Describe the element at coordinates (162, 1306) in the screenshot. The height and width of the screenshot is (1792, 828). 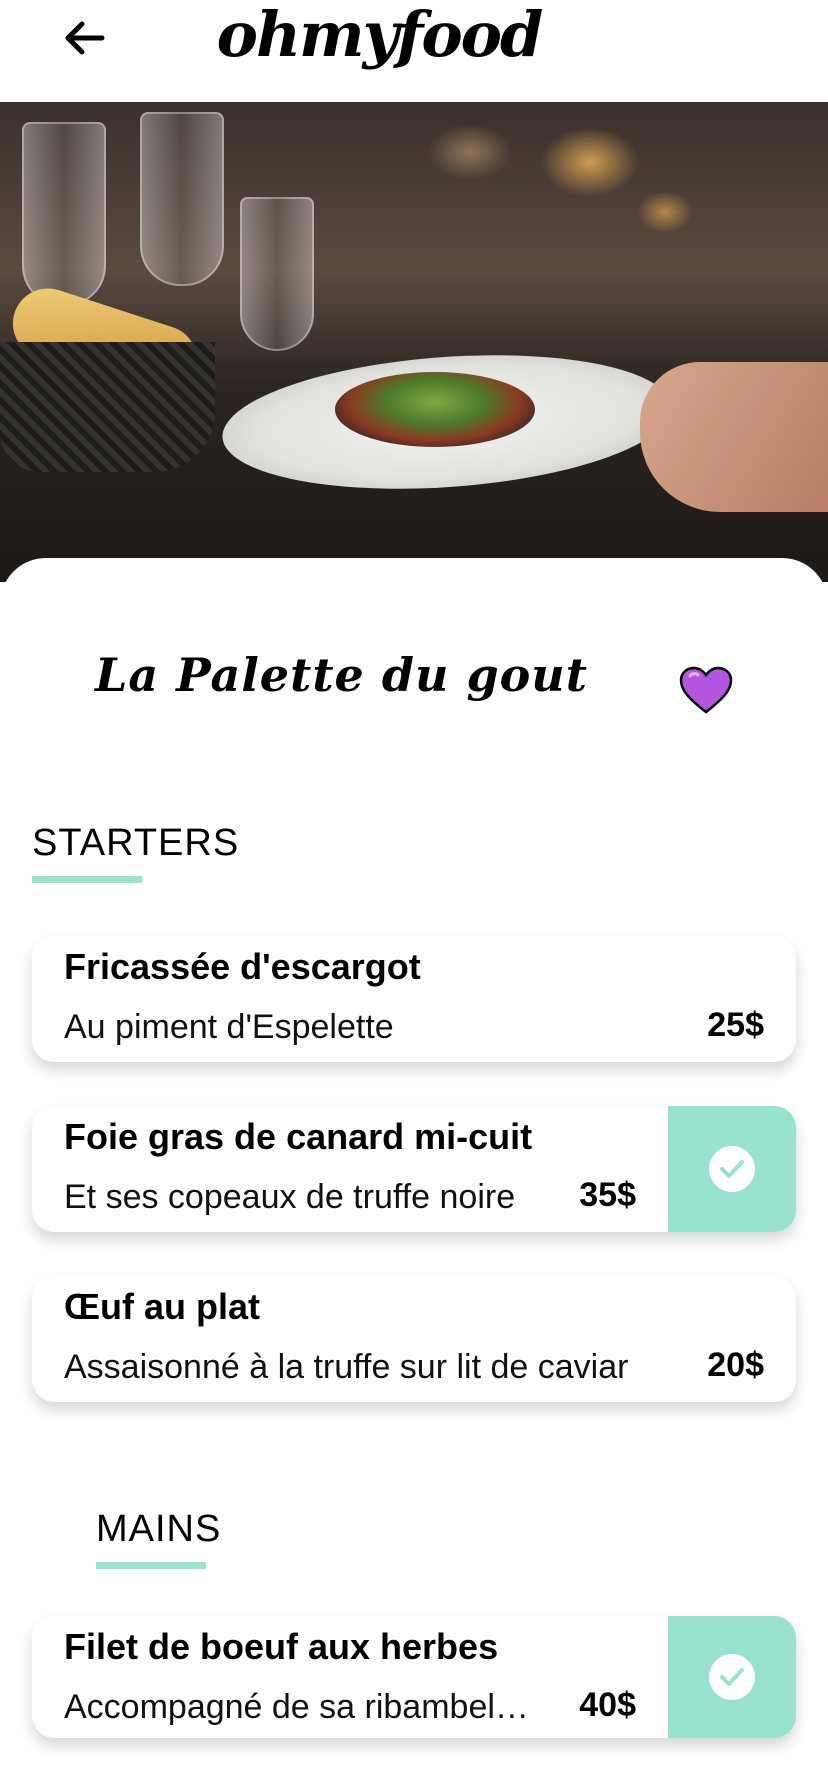
I see `menu-item-name: Œuf au plat` at that location.